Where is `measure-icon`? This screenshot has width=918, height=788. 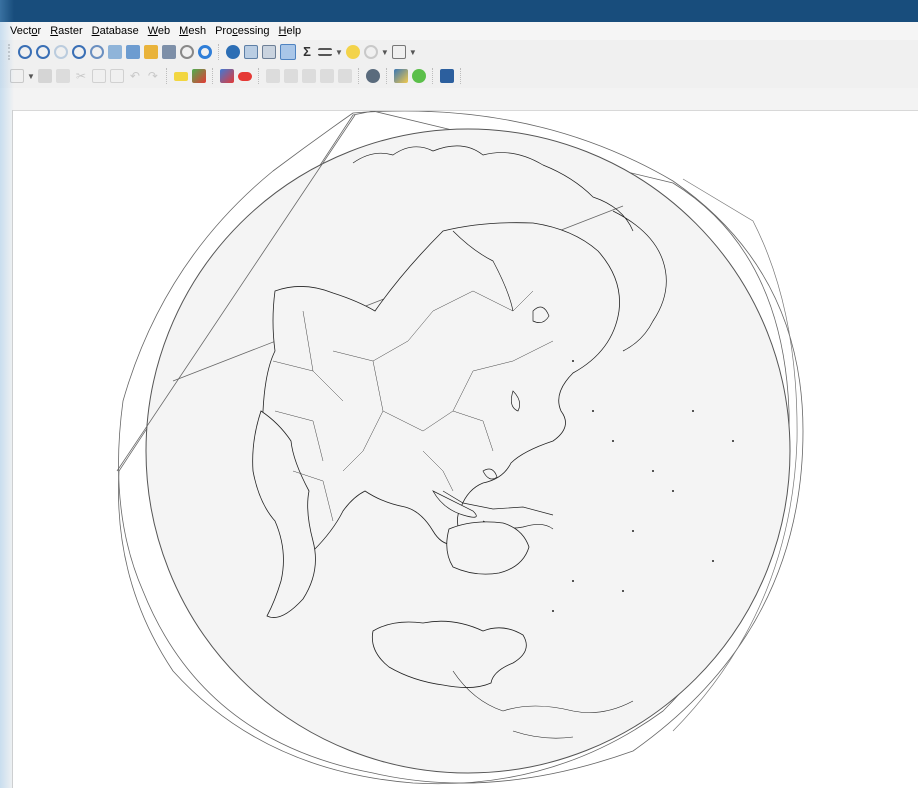
measure-icon is located at coordinates (325, 52).